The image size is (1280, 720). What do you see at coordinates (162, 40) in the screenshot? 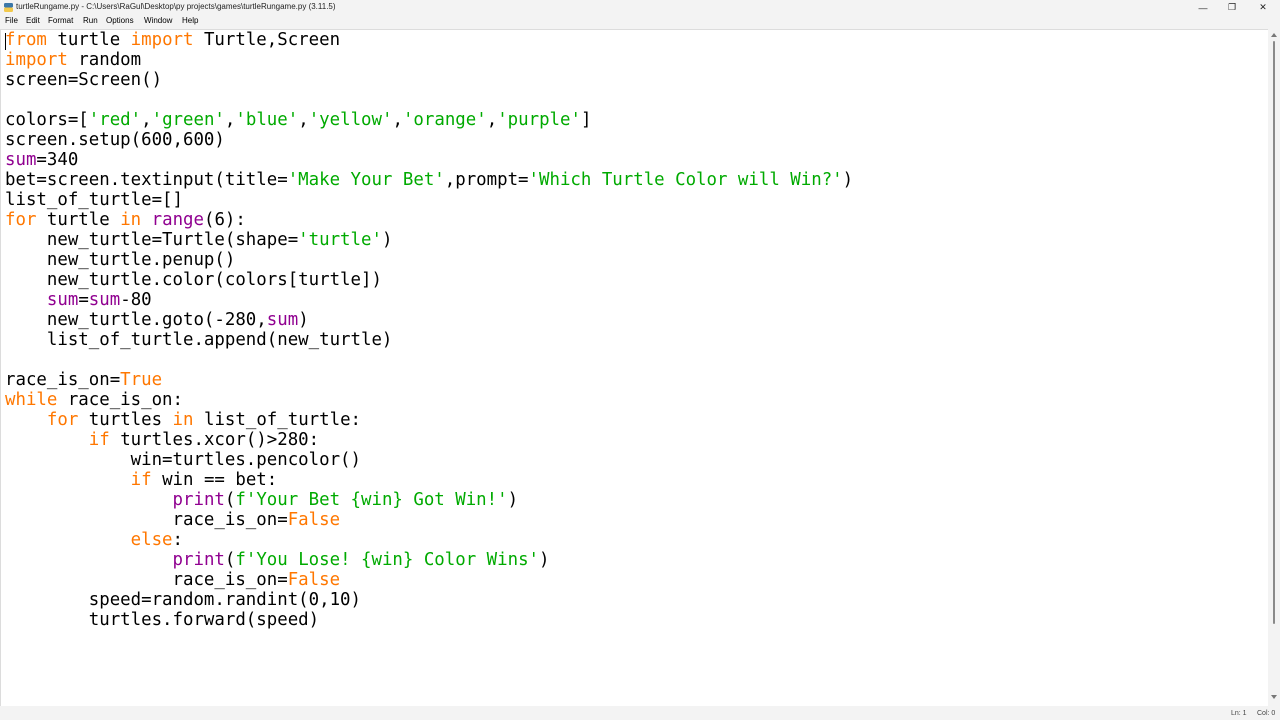
I see `code-token: import` at bounding box center [162, 40].